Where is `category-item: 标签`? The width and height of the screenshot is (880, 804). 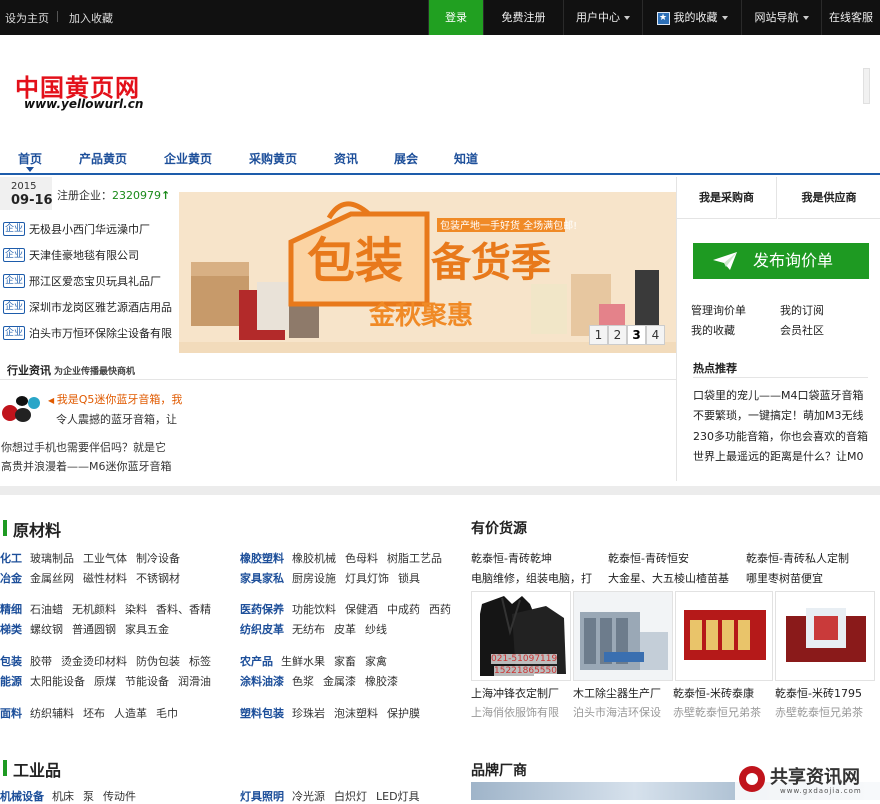 category-item: 标签 is located at coordinates (200, 661).